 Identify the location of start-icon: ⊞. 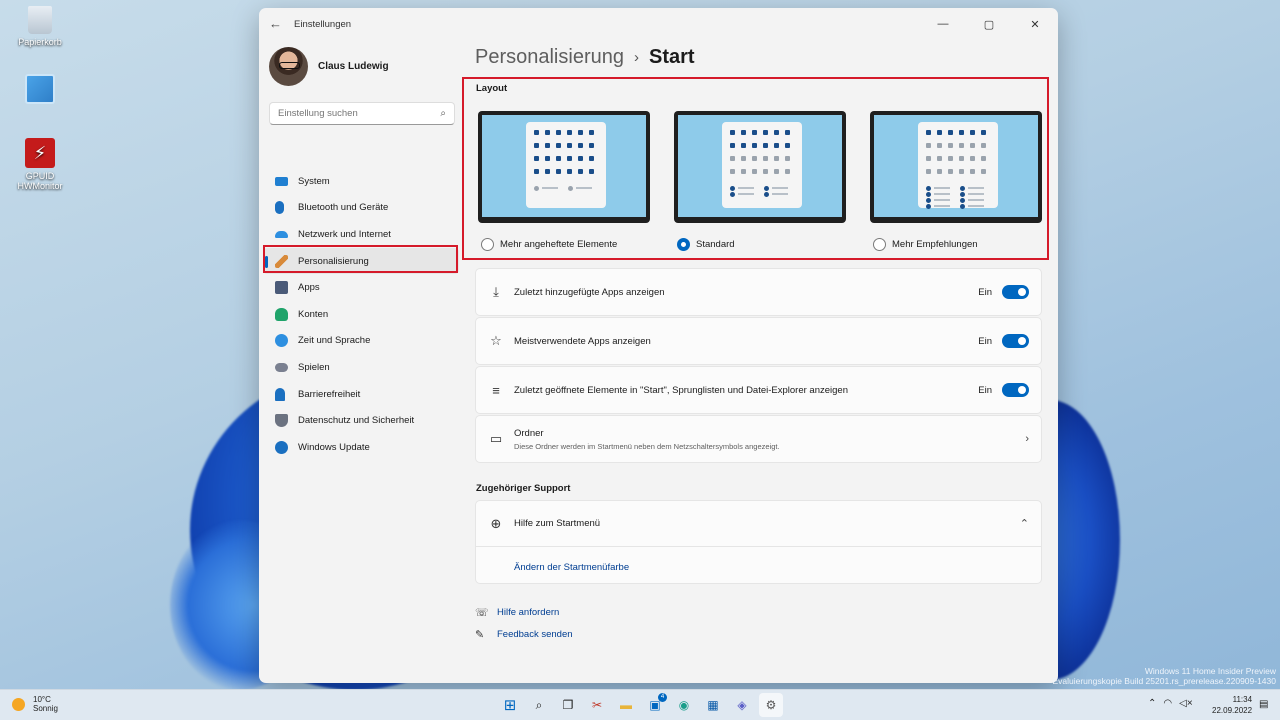
(510, 705).